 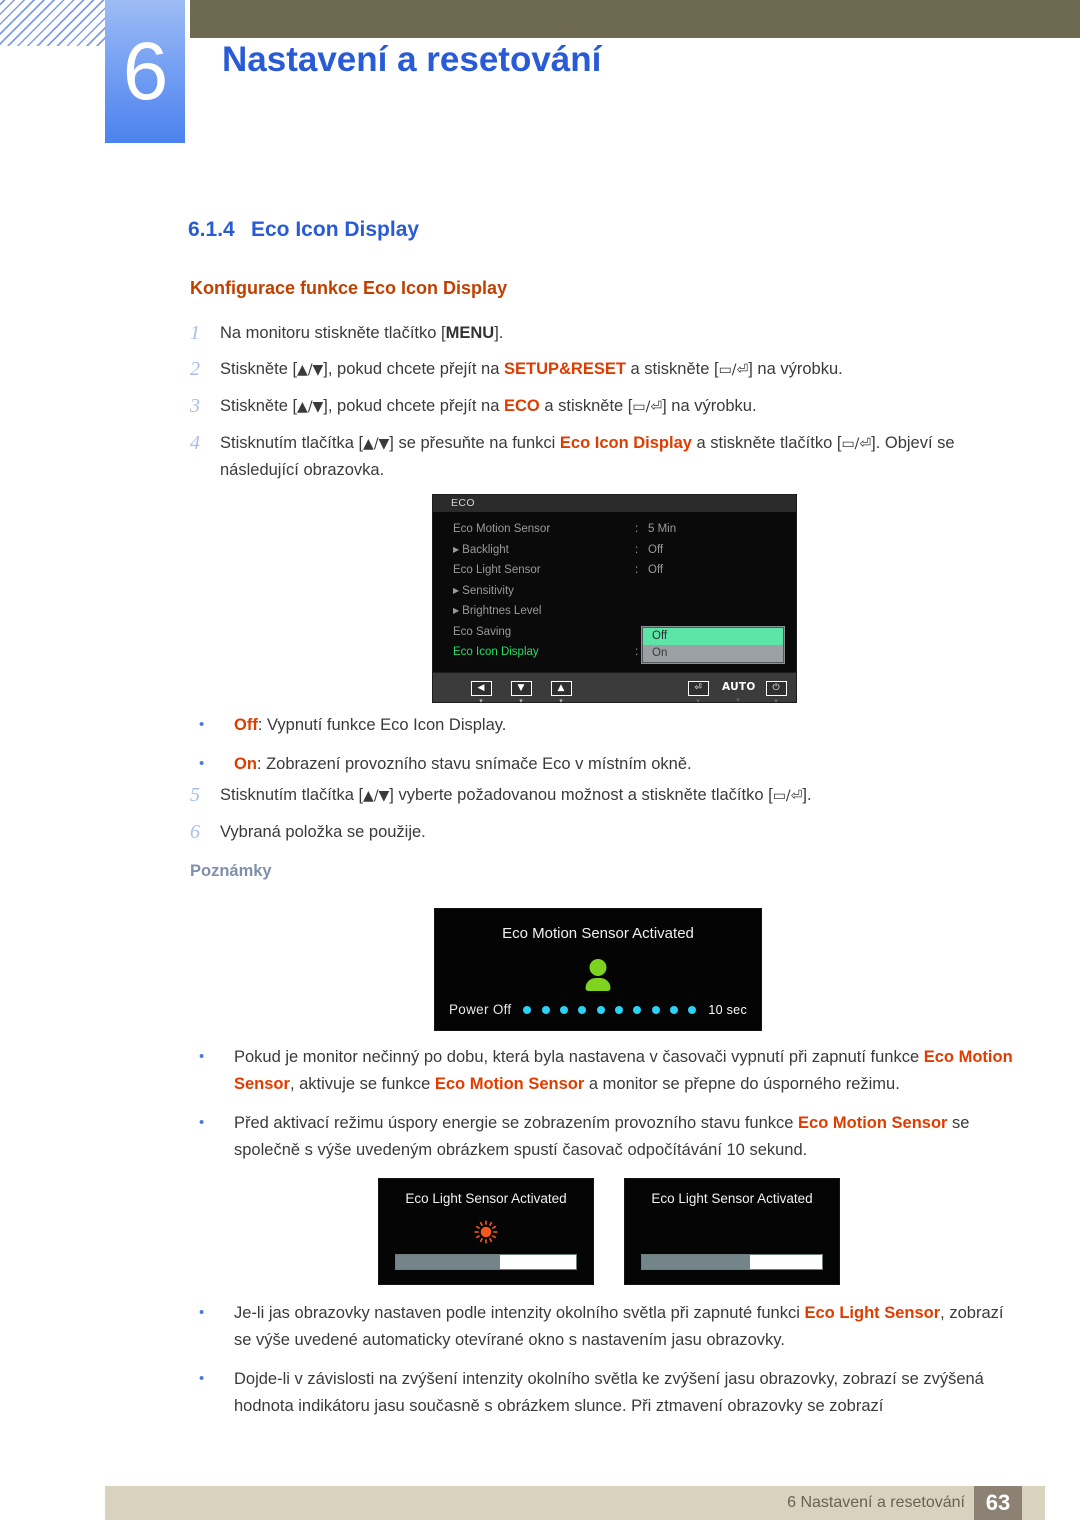 I want to click on light-sensor-panel: Eco Light Sensor Activated, so click(x=486, y=1231).